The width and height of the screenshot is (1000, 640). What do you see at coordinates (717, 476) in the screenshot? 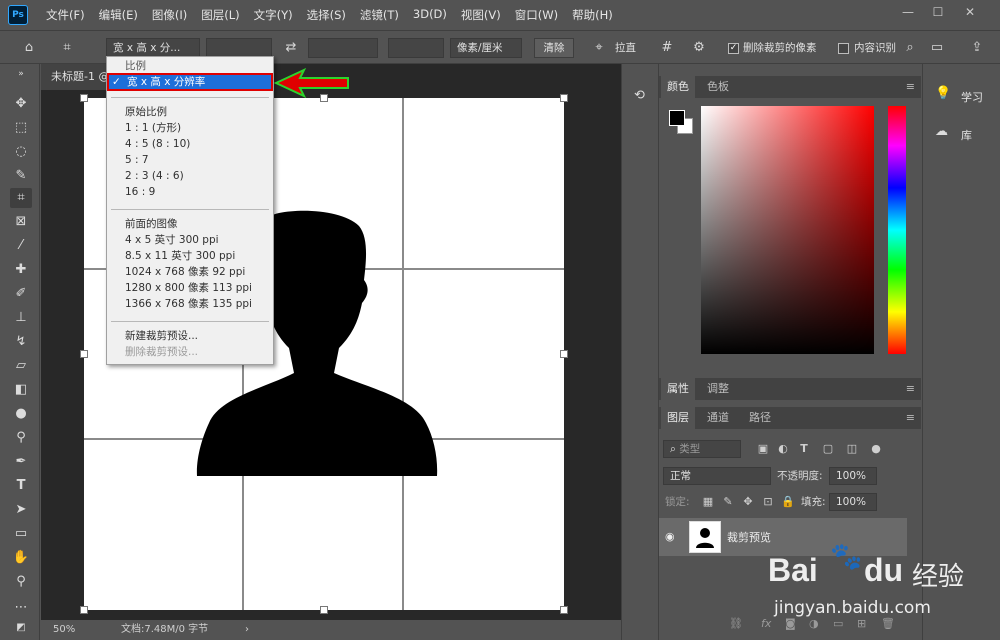
I see `blend-mode-select: 正常` at bounding box center [717, 476].